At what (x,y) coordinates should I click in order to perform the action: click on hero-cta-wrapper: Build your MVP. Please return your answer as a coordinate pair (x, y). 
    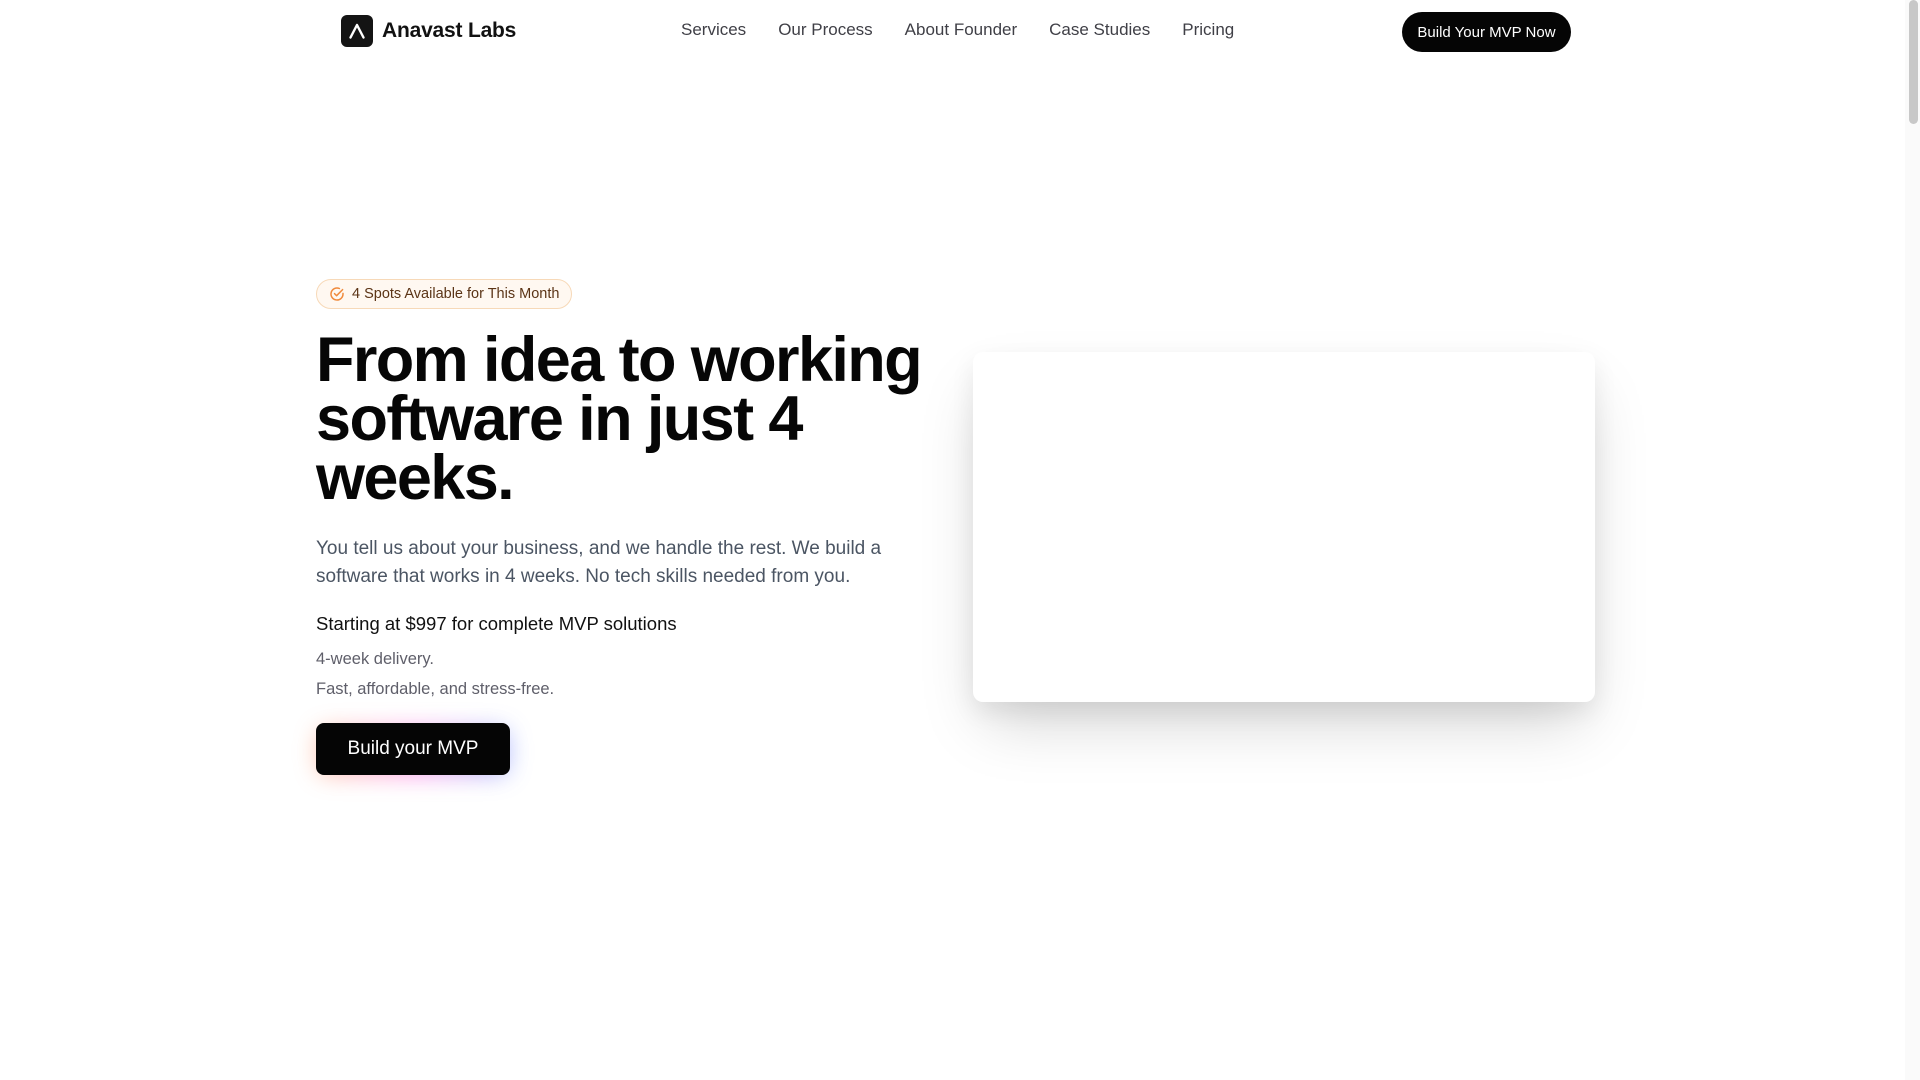
    Looking at the image, I should click on (413, 749).